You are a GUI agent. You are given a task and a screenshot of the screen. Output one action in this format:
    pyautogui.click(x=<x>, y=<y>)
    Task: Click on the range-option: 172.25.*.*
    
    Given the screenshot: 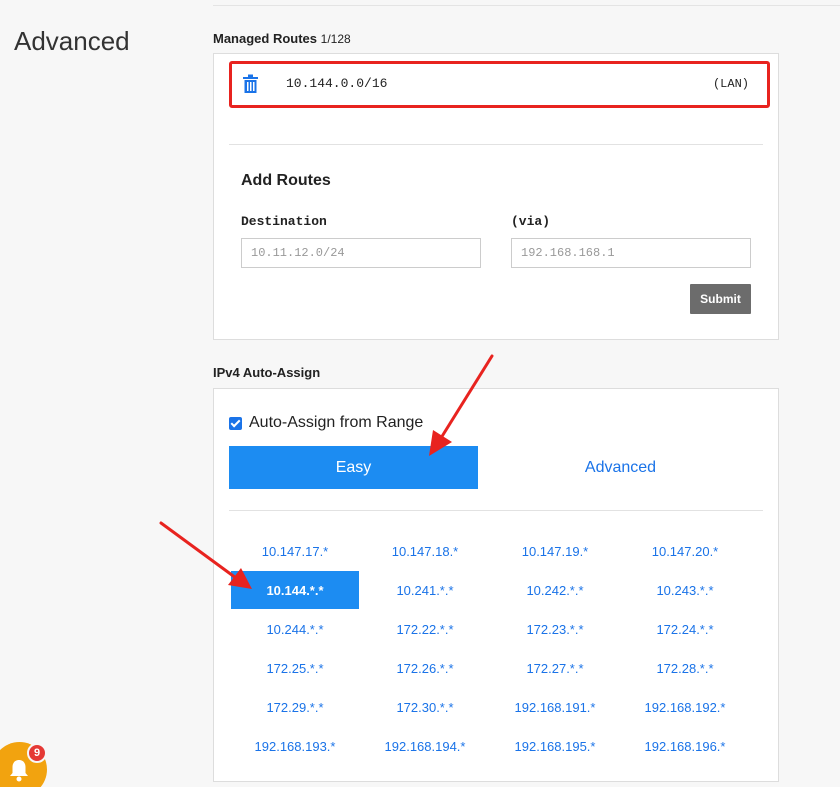 What is the action you would take?
    pyautogui.click(x=295, y=668)
    